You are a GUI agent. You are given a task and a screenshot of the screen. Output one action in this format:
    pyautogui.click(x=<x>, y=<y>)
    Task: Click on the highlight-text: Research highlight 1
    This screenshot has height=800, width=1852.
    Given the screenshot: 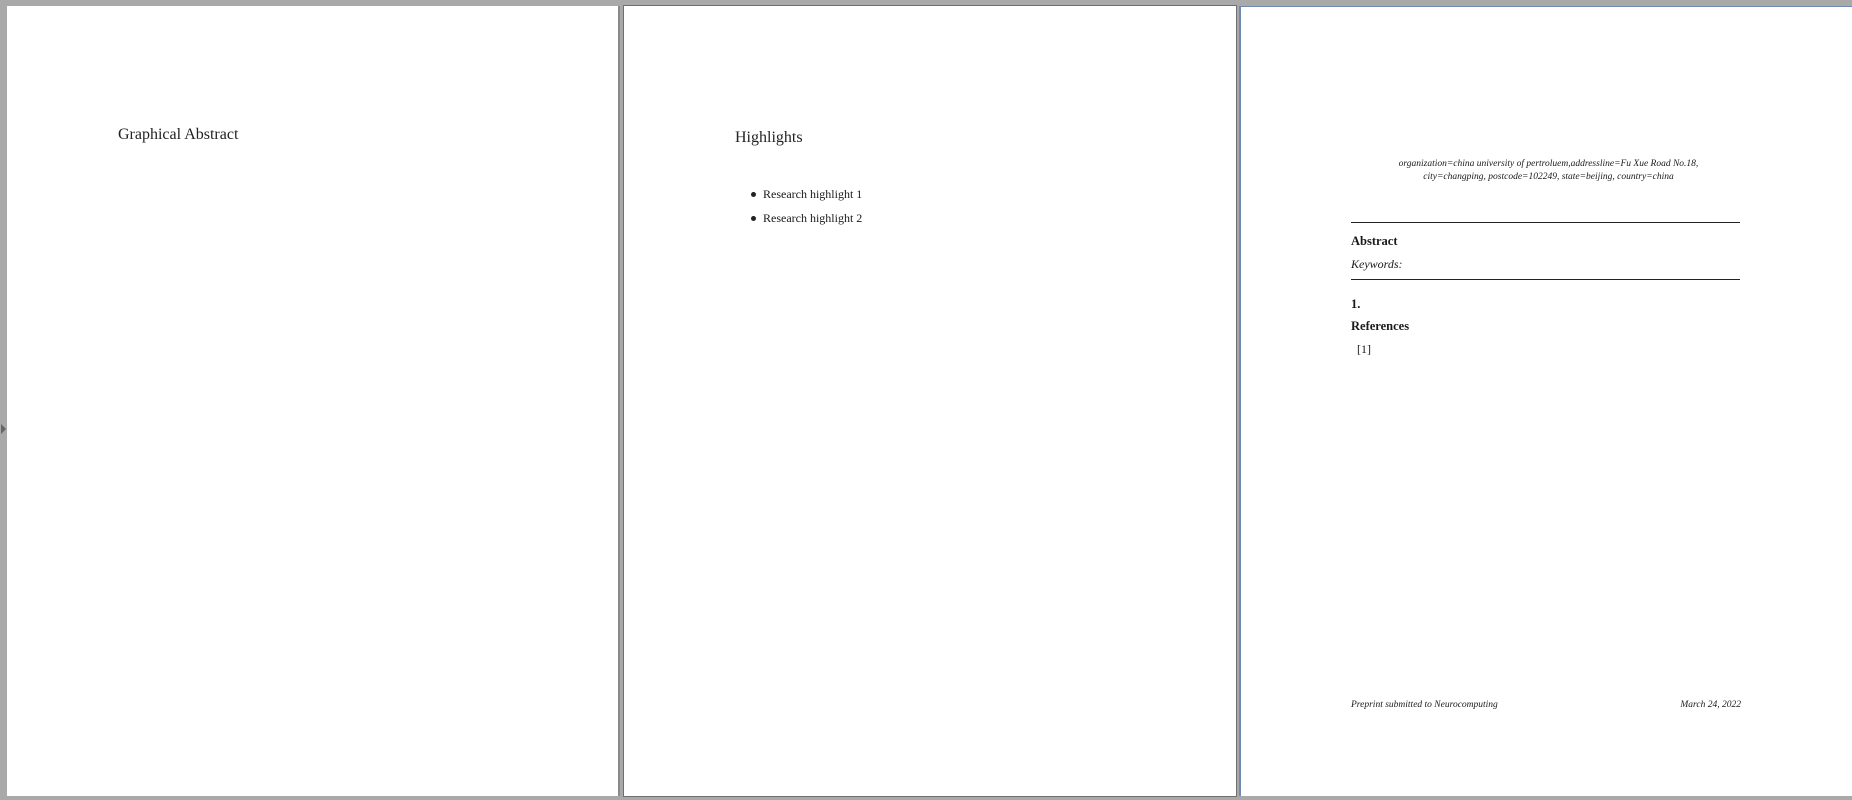 What is the action you would take?
    pyautogui.click(x=813, y=194)
    